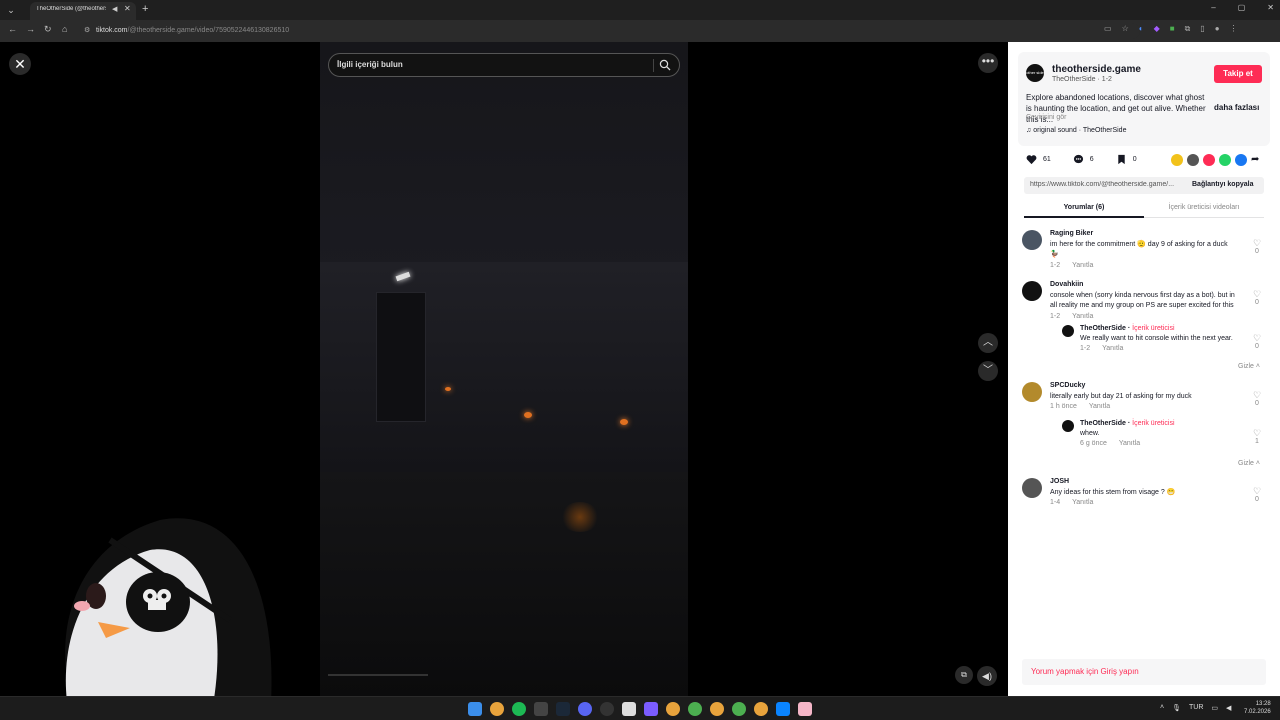  I want to click on login-link: Yorum yapmak için Giriş yapın, so click(1085, 671).